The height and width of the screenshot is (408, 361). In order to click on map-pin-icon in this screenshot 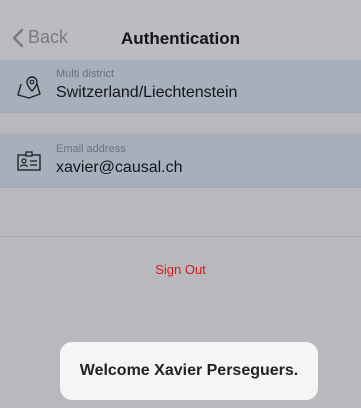, I will do `click(29, 87)`.